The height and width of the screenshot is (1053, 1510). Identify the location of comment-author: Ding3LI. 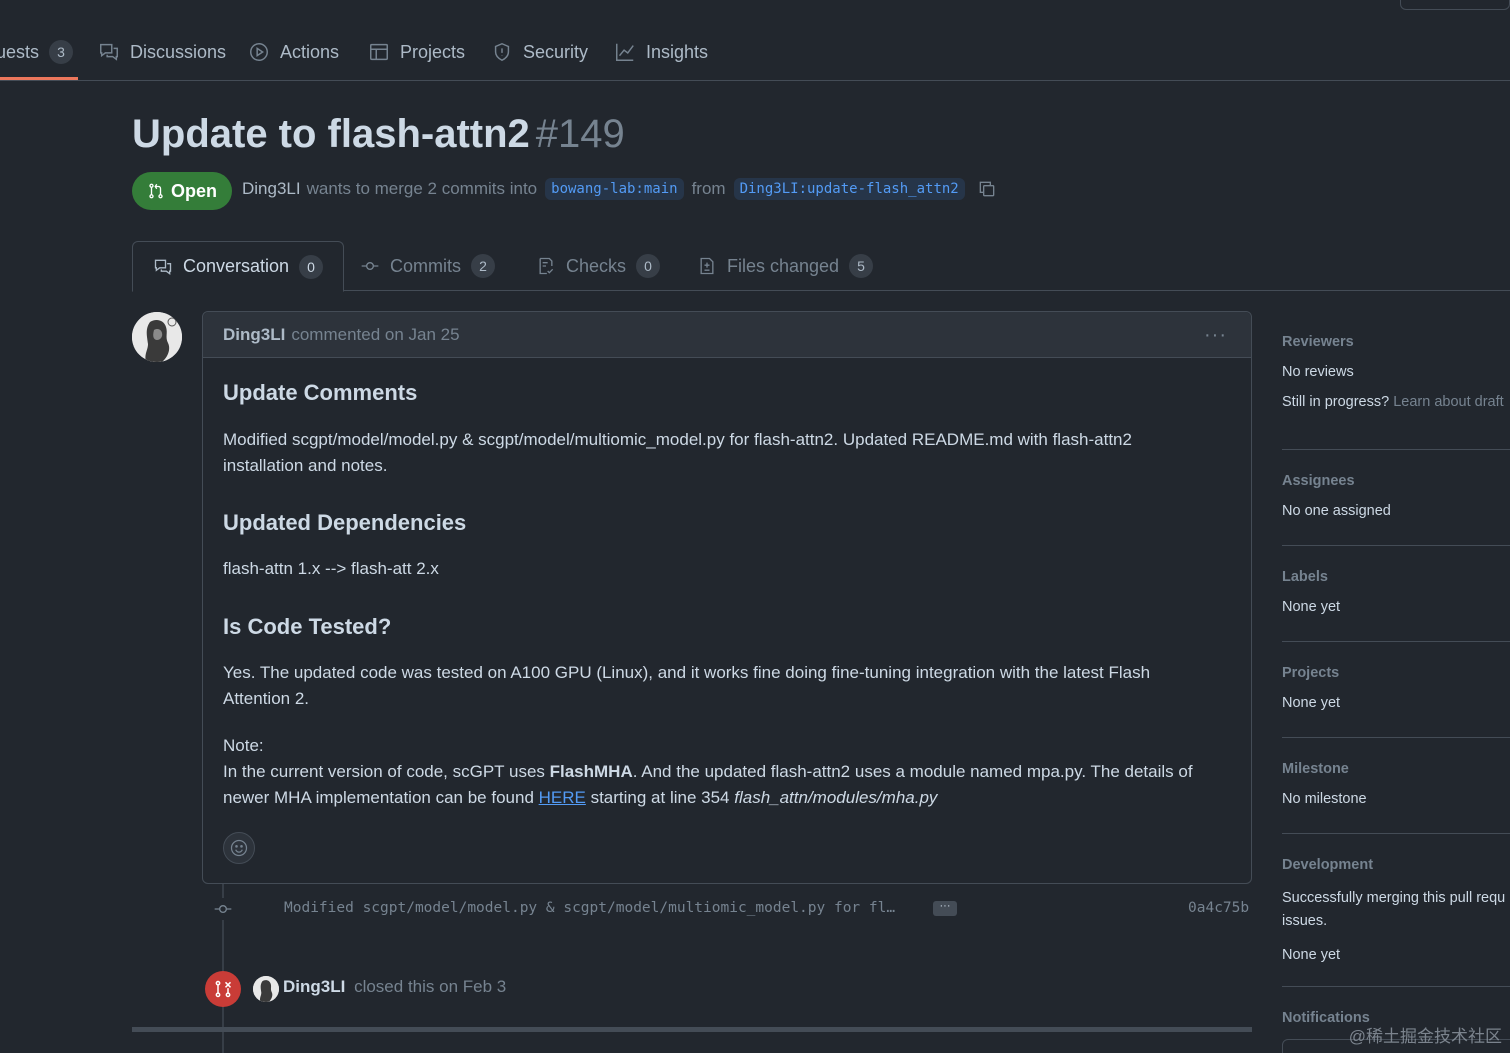
(254, 335).